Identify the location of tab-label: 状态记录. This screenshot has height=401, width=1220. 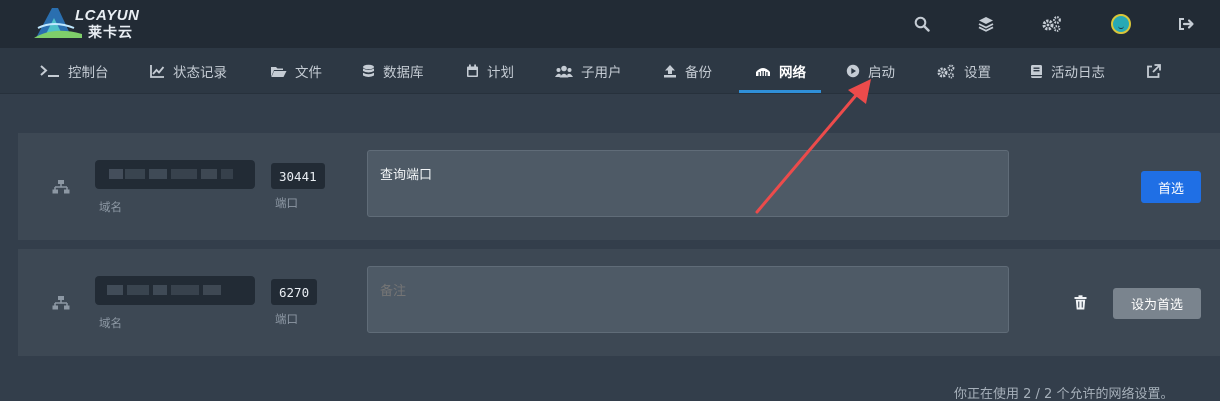
(200, 73).